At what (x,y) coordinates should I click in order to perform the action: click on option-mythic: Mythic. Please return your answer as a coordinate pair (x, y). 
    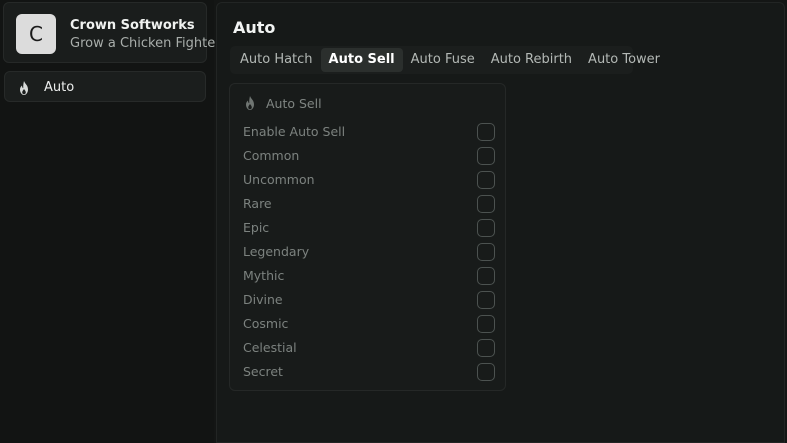
    Looking at the image, I should click on (367, 276).